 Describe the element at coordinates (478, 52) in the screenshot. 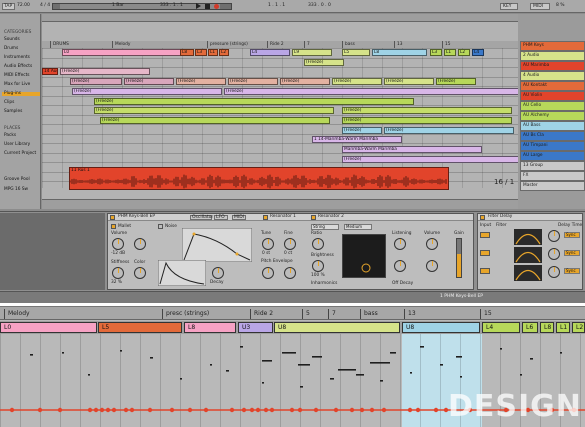

I see `arrangement-clip: L4` at that location.